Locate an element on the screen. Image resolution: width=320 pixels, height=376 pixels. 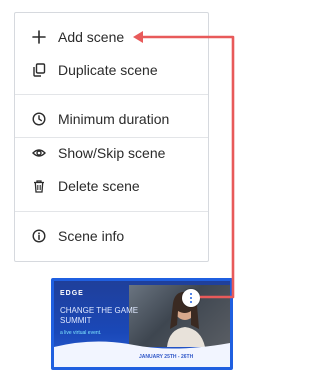
thumbnail-subtitle: a live virtual event. is located at coordinates (81, 333).